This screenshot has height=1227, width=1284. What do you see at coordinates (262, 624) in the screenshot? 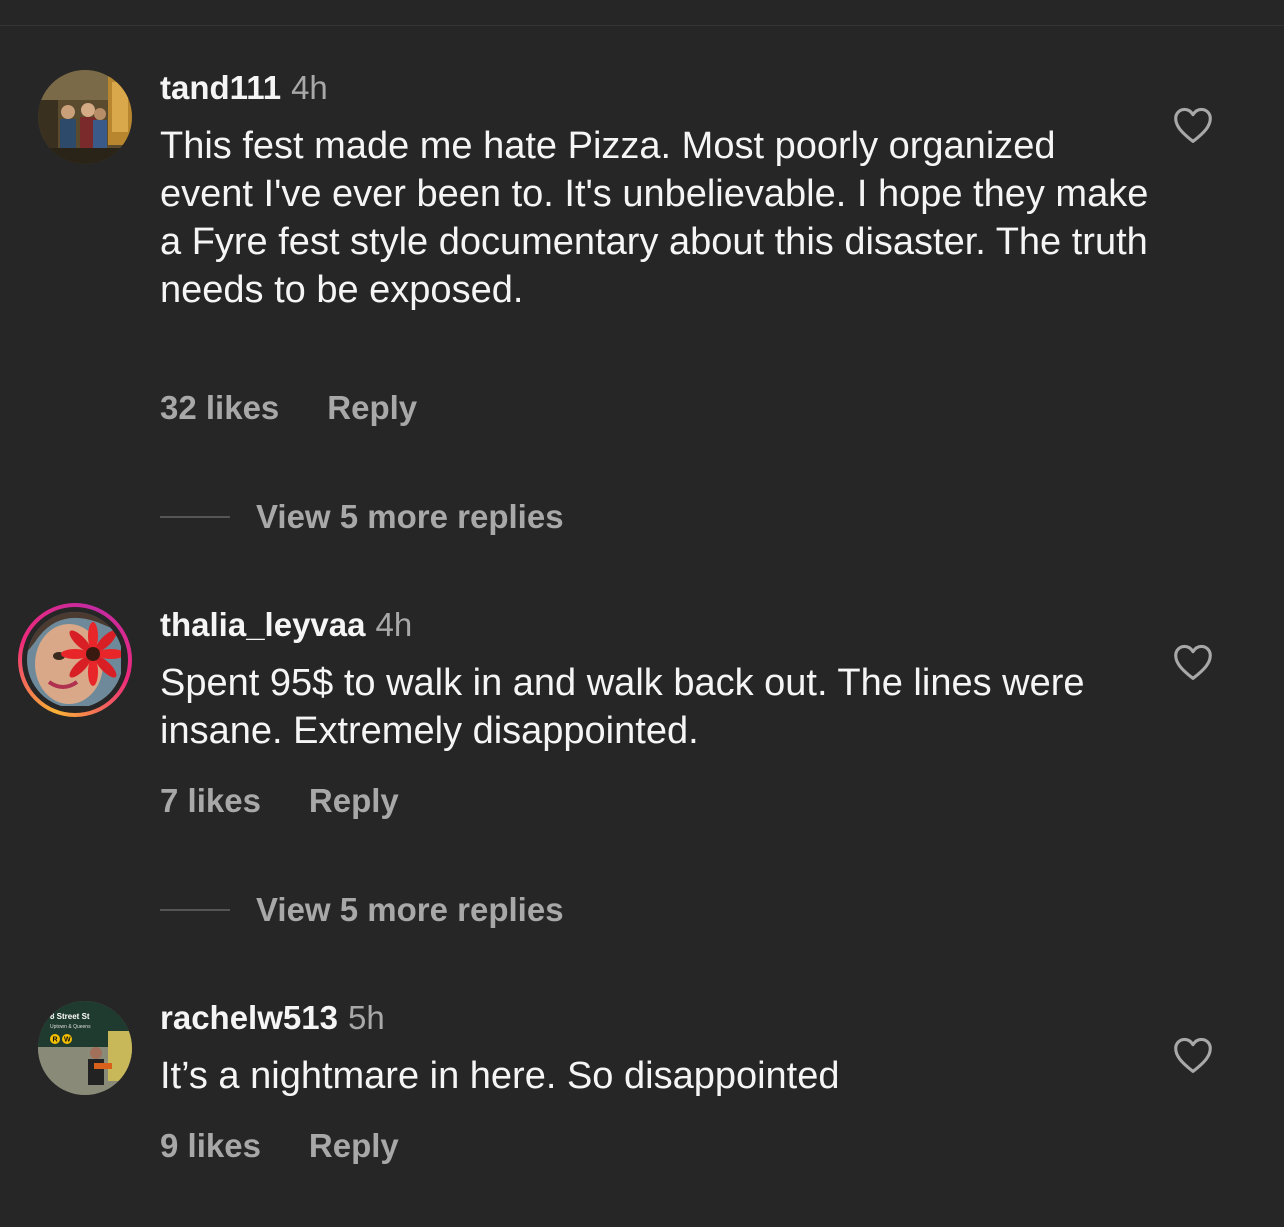
I see `username: thalia_leyvaa` at bounding box center [262, 624].